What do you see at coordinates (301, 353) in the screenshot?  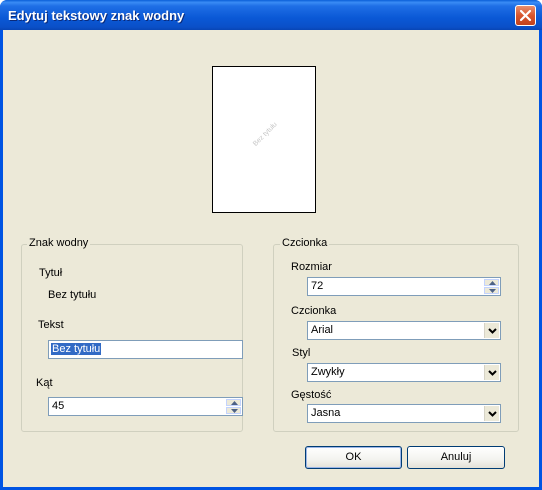 I see `style-label: Styl` at bounding box center [301, 353].